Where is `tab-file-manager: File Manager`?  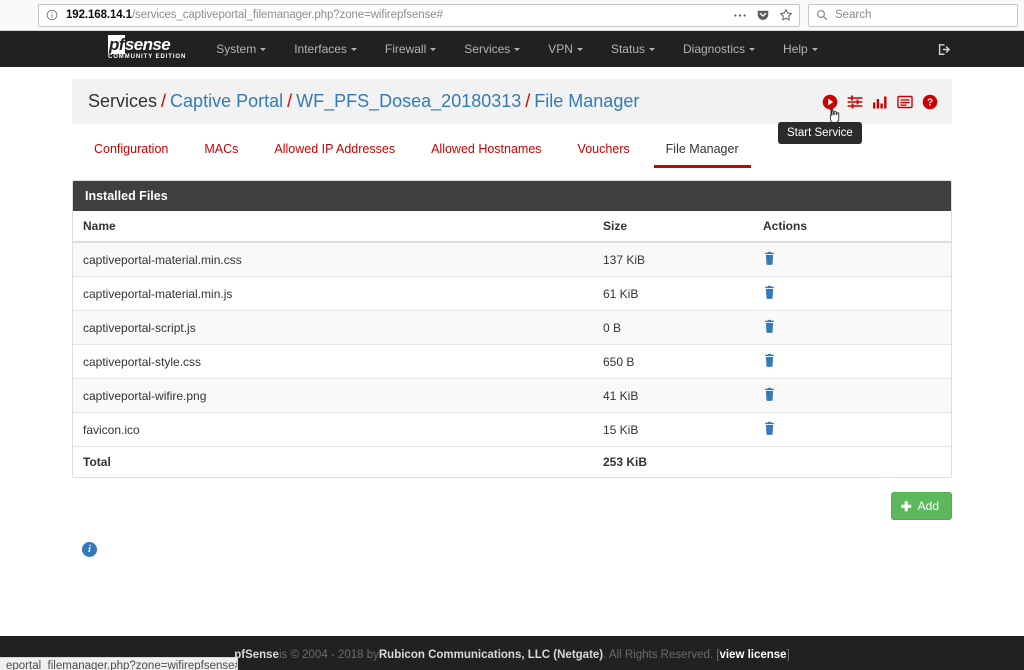
tab-file-manager: File Manager is located at coordinates (702, 150).